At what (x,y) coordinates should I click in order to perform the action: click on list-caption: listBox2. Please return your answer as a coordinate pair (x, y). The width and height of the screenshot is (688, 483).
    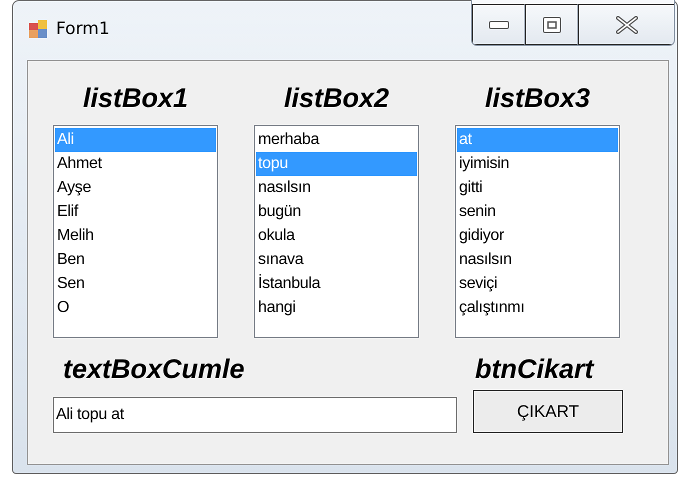
    Looking at the image, I should click on (337, 98).